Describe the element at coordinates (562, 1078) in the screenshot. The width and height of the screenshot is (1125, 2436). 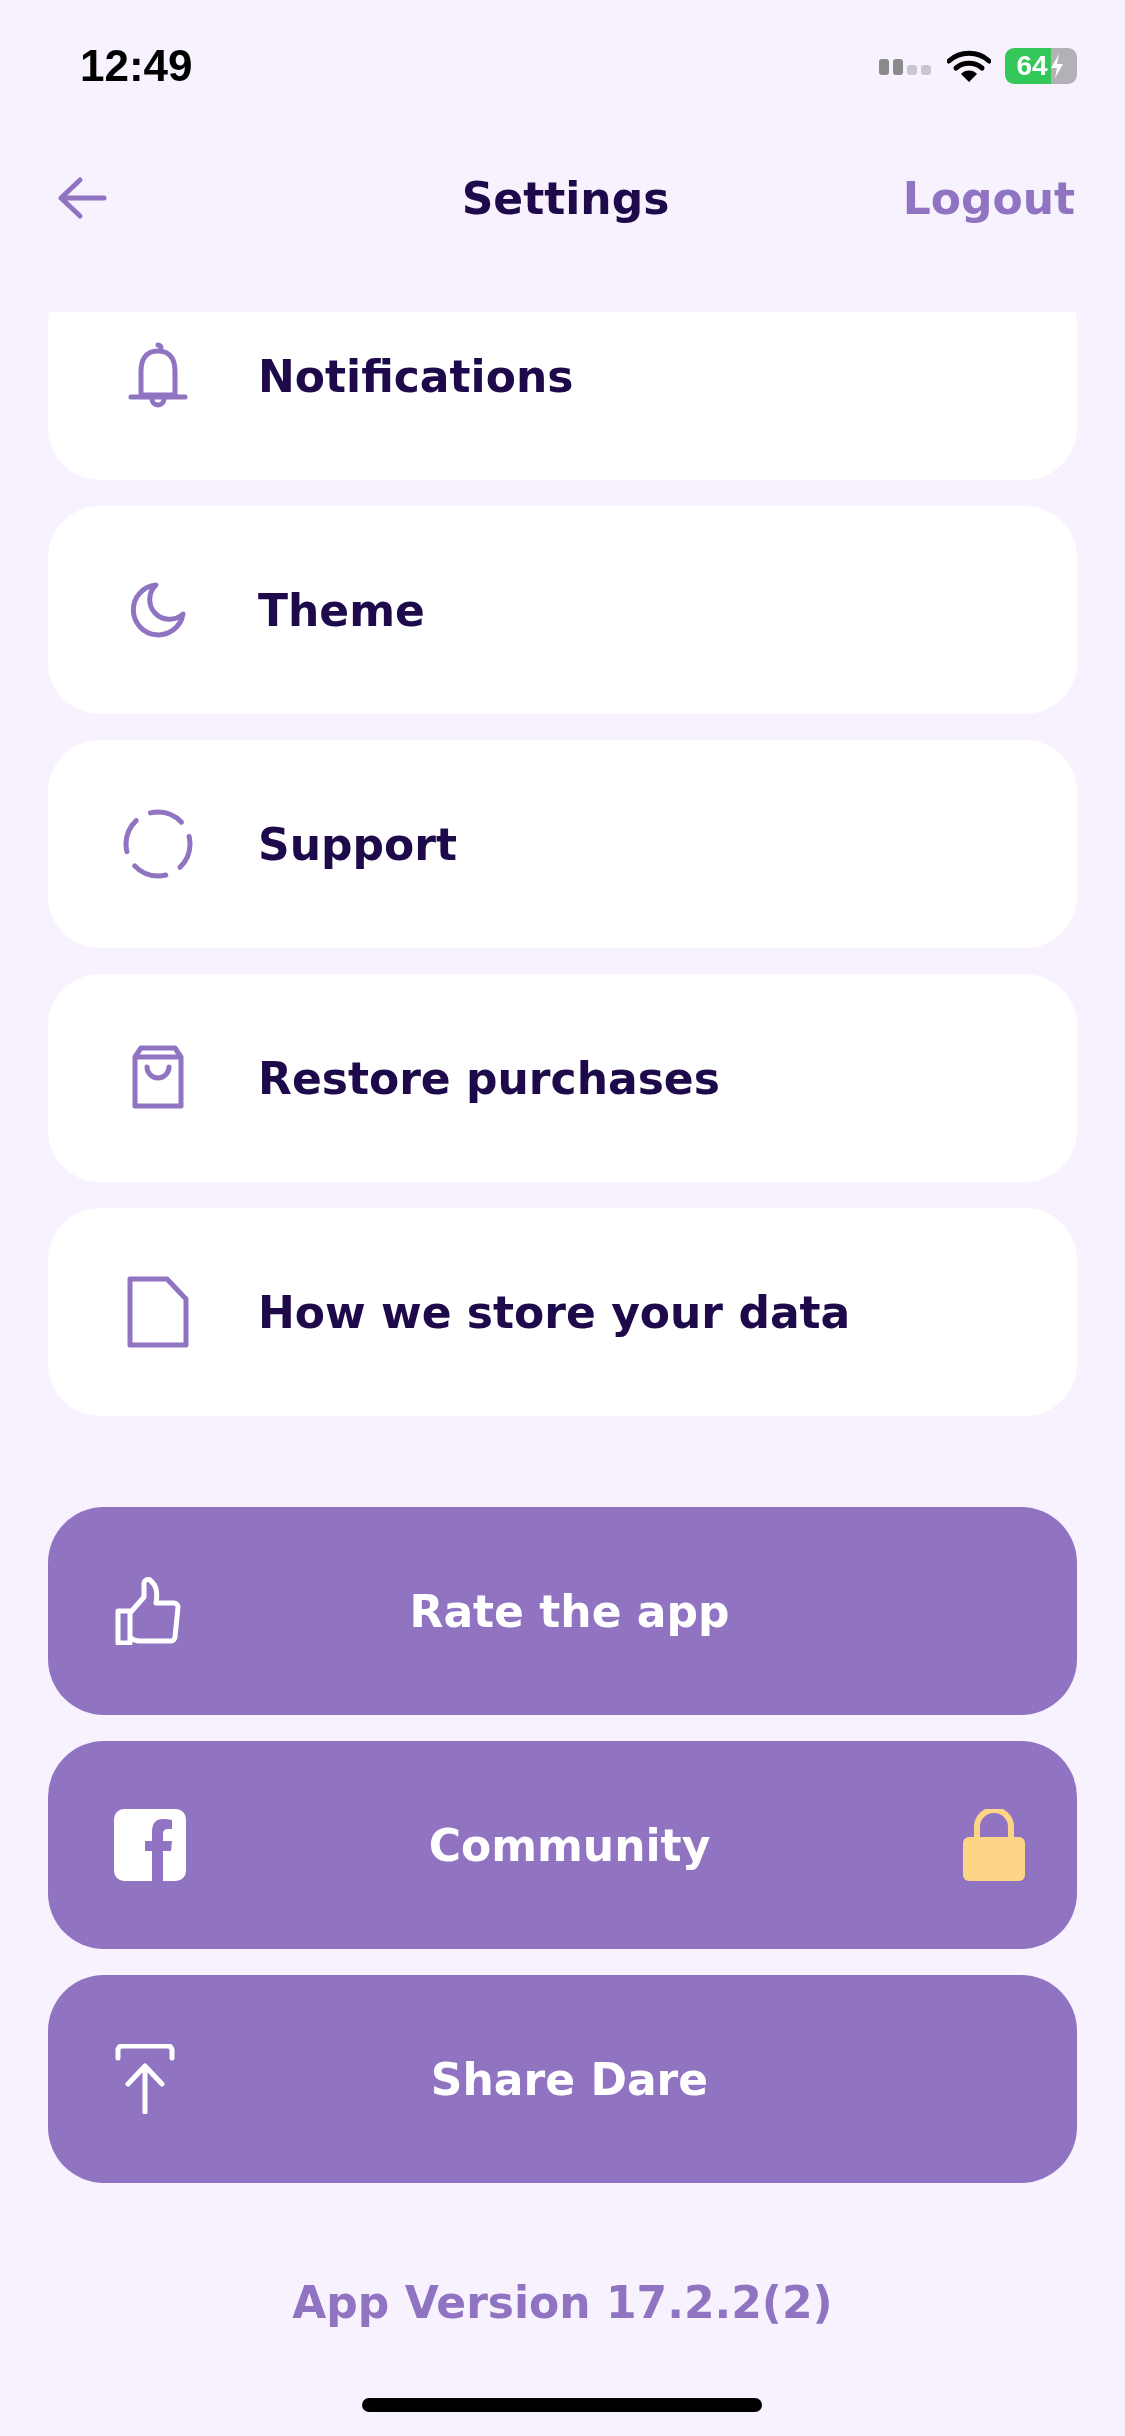
I see `settings-item: Restore purchases` at that location.